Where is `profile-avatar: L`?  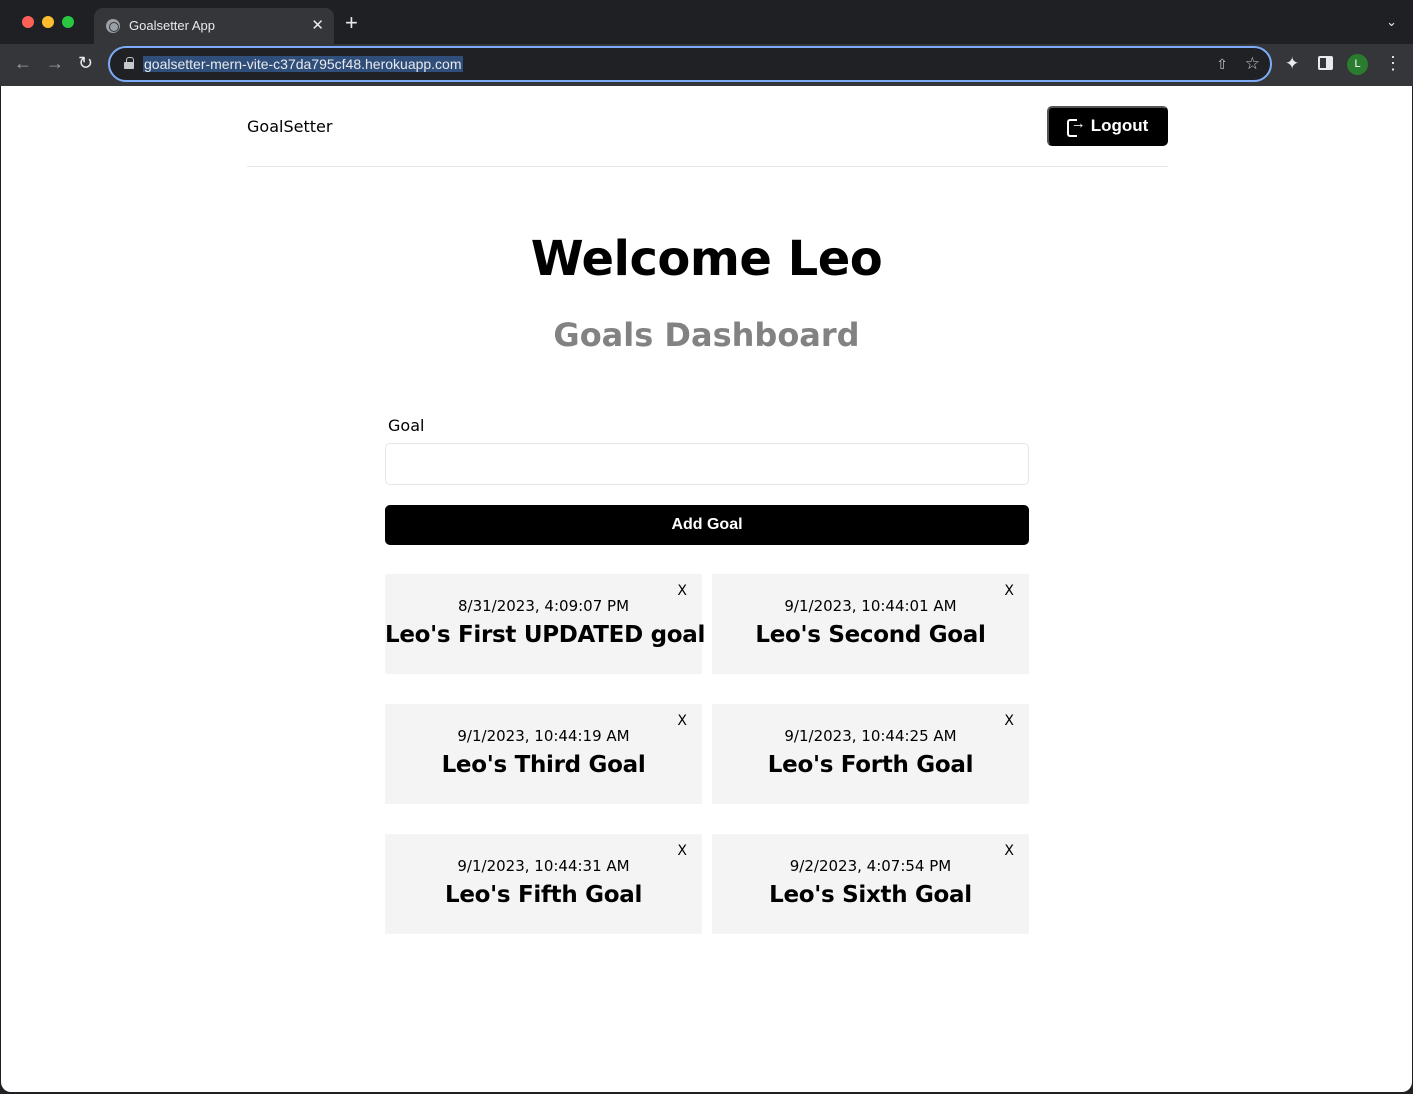
profile-avatar: L is located at coordinates (1357, 64).